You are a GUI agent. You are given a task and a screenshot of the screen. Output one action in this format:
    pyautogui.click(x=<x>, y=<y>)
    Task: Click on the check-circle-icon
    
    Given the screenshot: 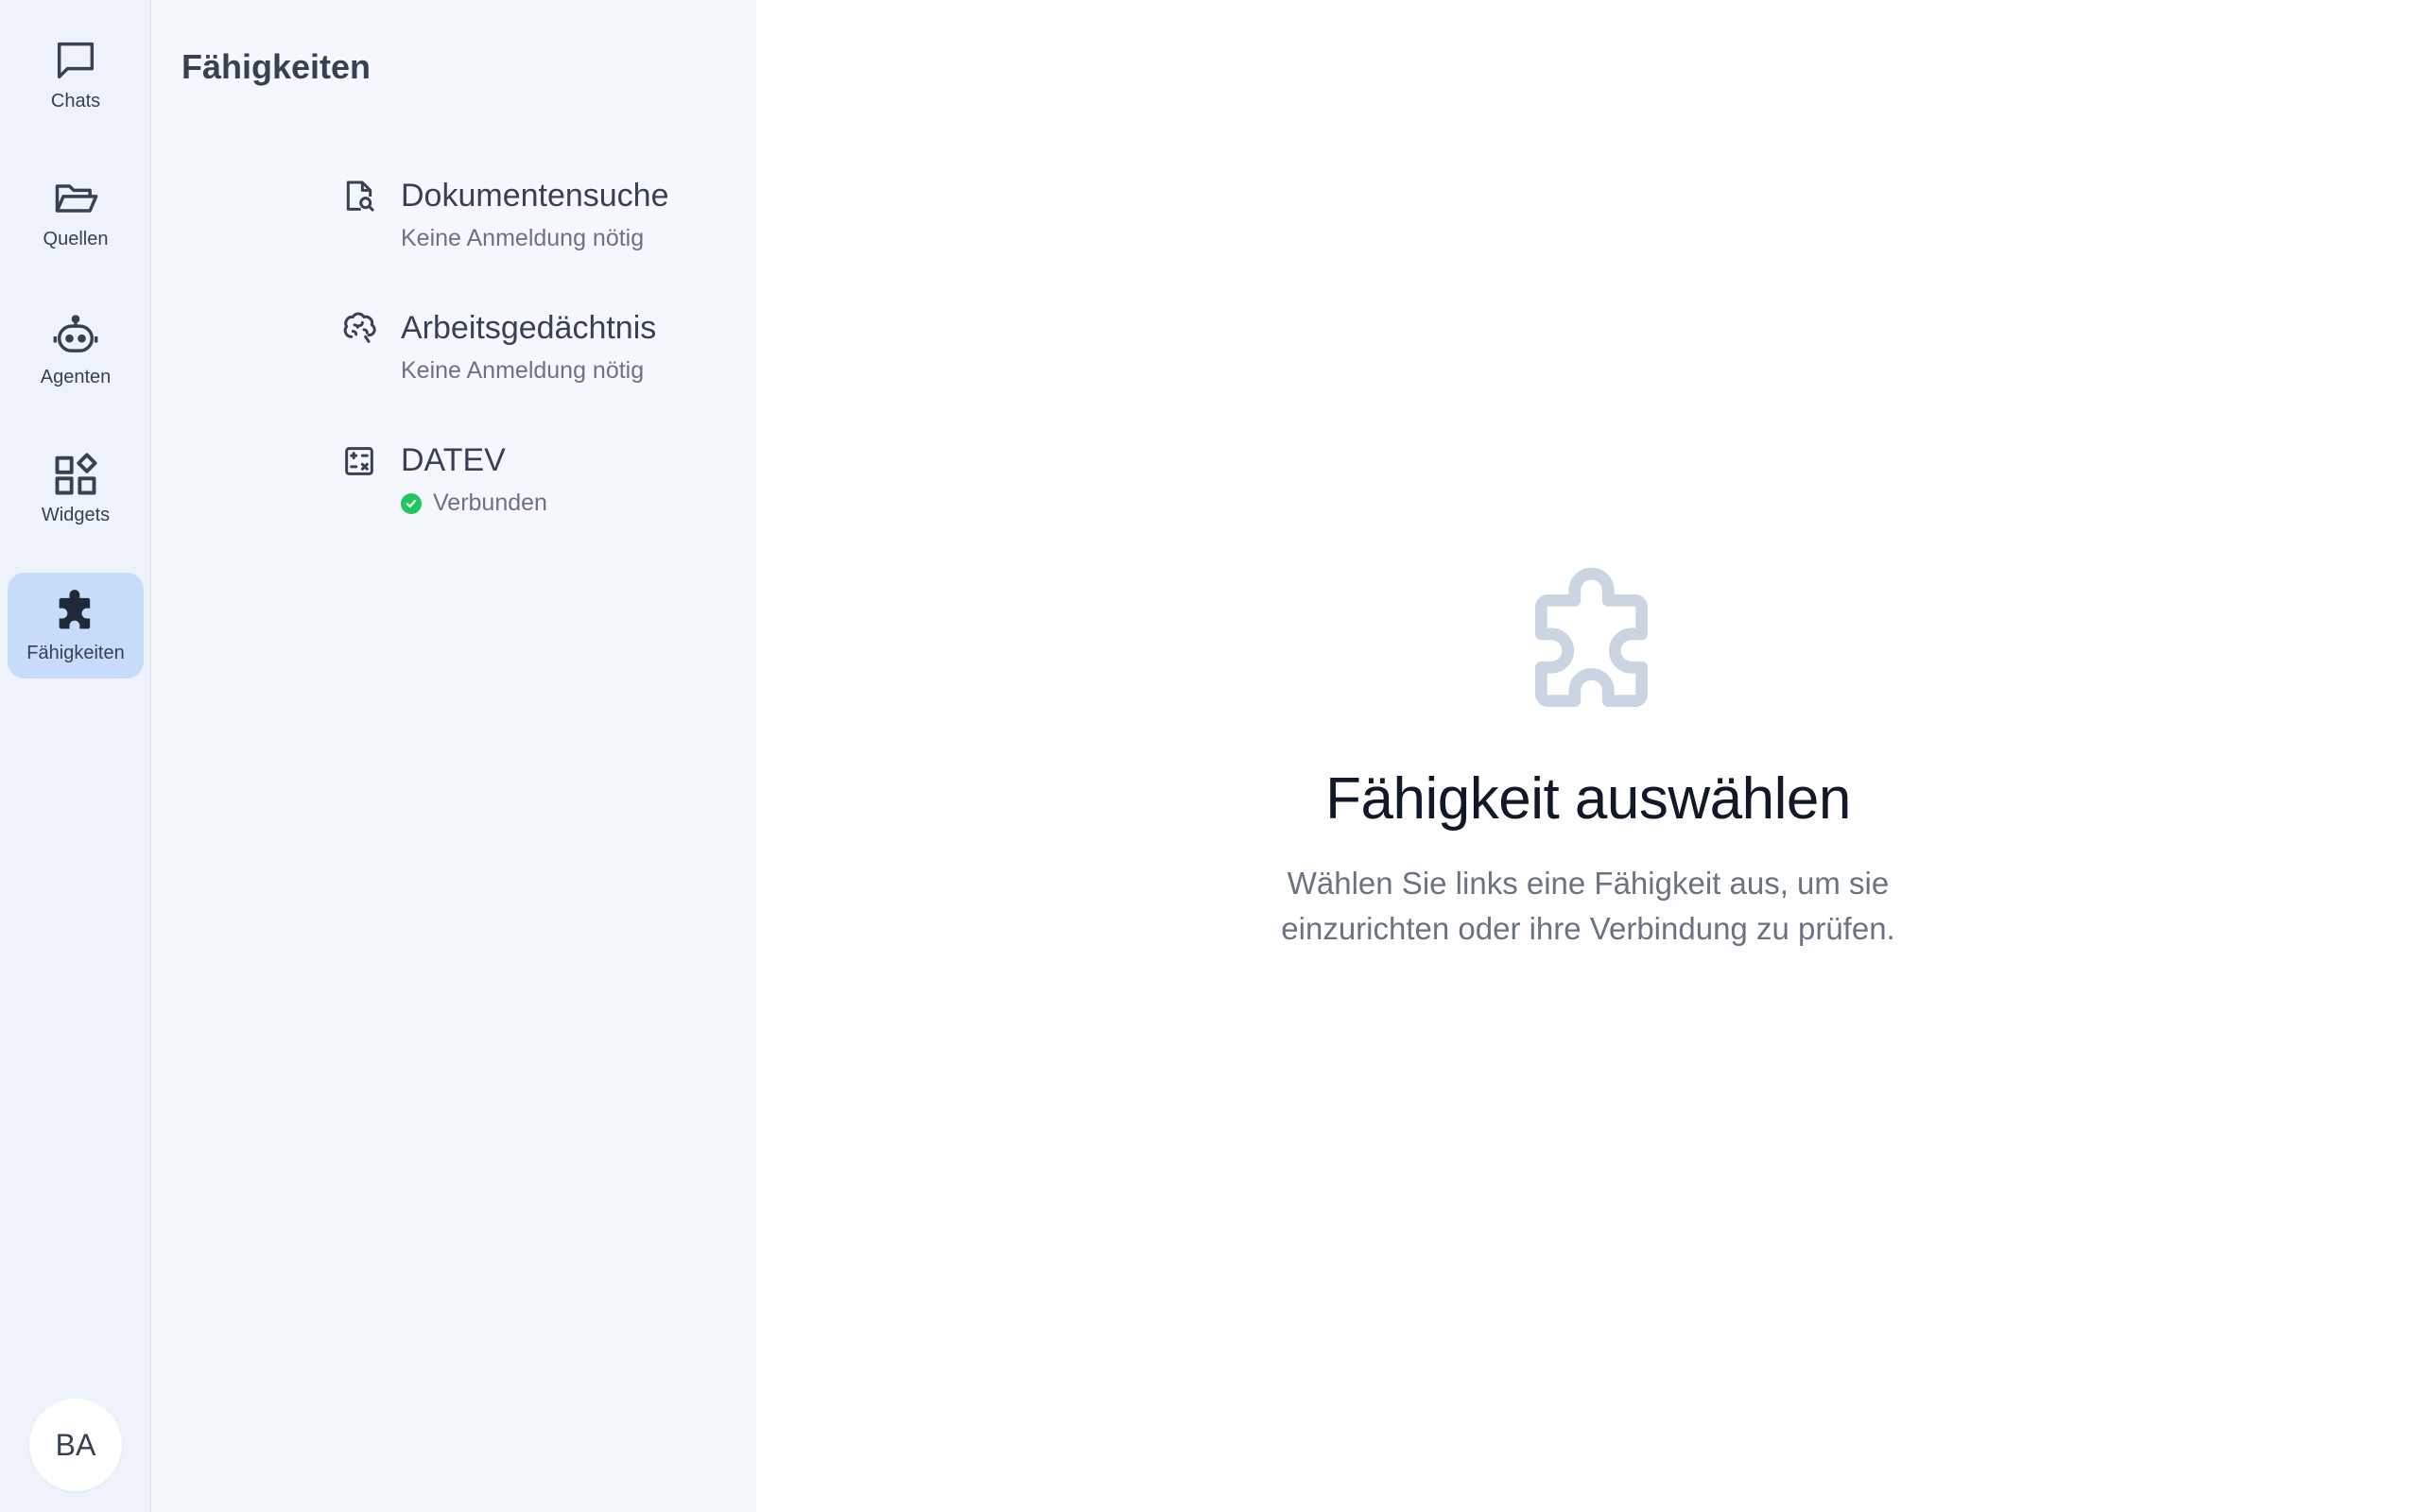 What is the action you would take?
    pyautogui.click(x=411, y=503)
    